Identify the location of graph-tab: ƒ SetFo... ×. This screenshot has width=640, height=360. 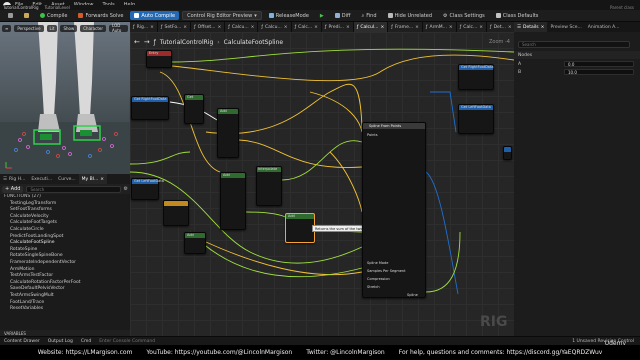
(174, 27).